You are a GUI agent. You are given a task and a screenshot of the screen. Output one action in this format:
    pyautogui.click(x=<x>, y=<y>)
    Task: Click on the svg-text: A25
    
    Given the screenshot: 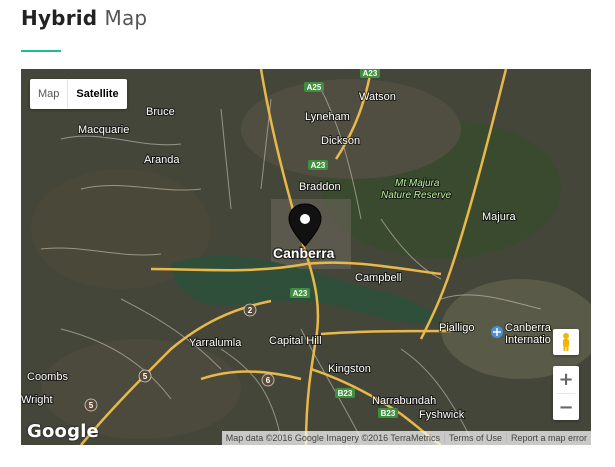 What is the action you would take?
    pyautogui.click(x=314, y=87)
    